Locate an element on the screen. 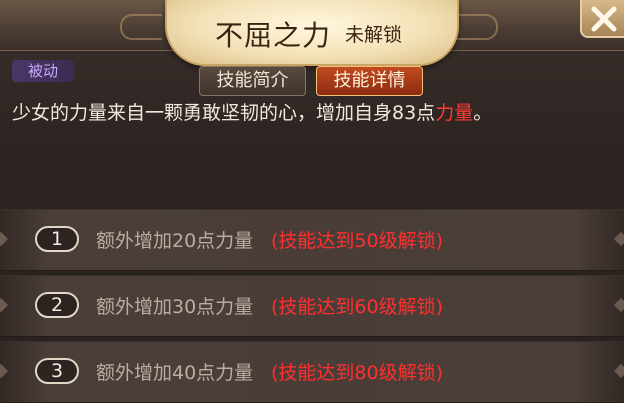 The image size is (624, 403). unlock-condition-text: (技能达到50级解锁) is located at coordinates (357, 241).